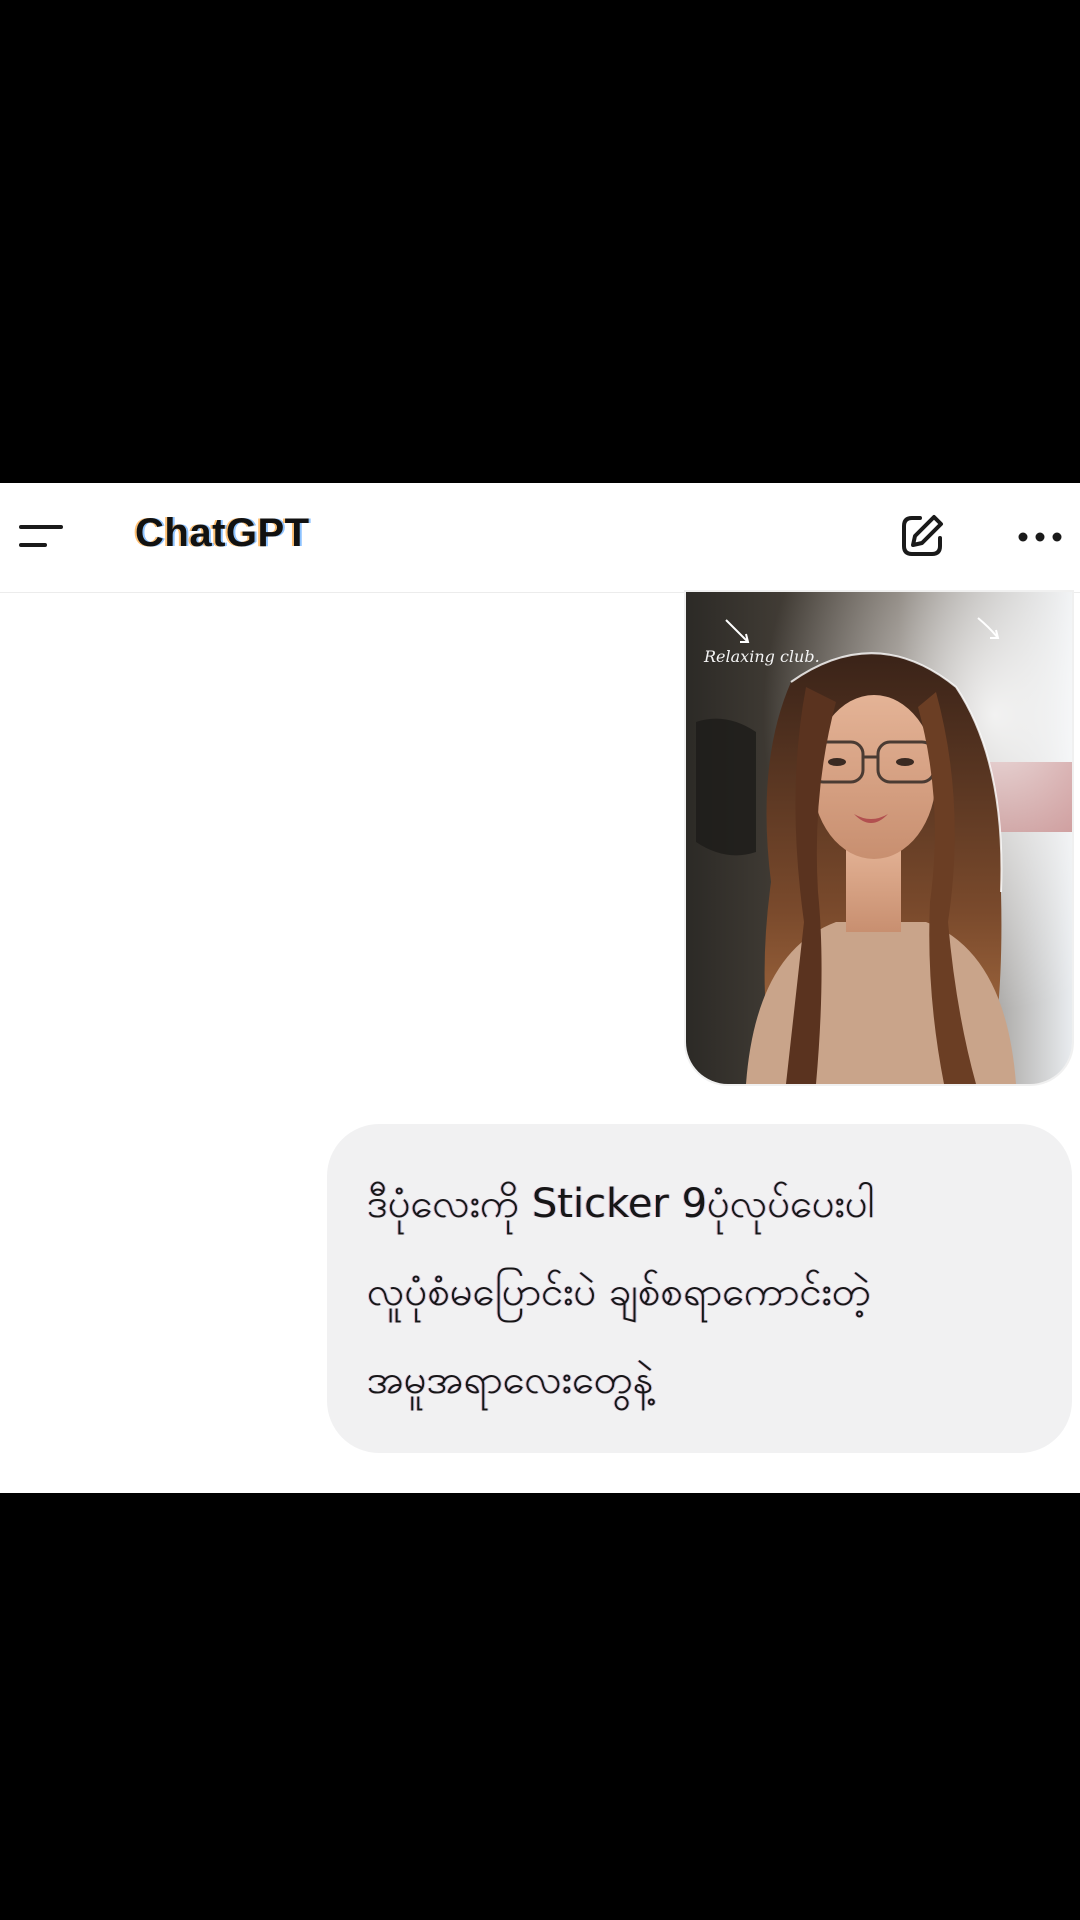  What do you see at coordinates (922, 536) in the screenshot?
I see `new-chat-icon` at bounding box center [922, 536].